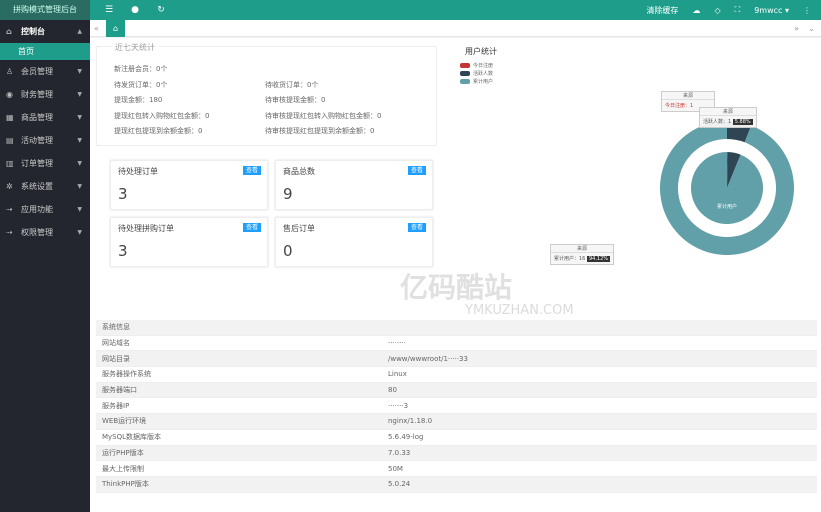 Image resolution: width=821 pixels, height=512 pixels. What do you see at coordinates (455, 10) in the screenshot?
I see `top-bar: ☰ ● ↻ 清除缓存 ☁ ◇ ⛶ 9mwcc ▾ ⋮` at bounding box center [455, 10].